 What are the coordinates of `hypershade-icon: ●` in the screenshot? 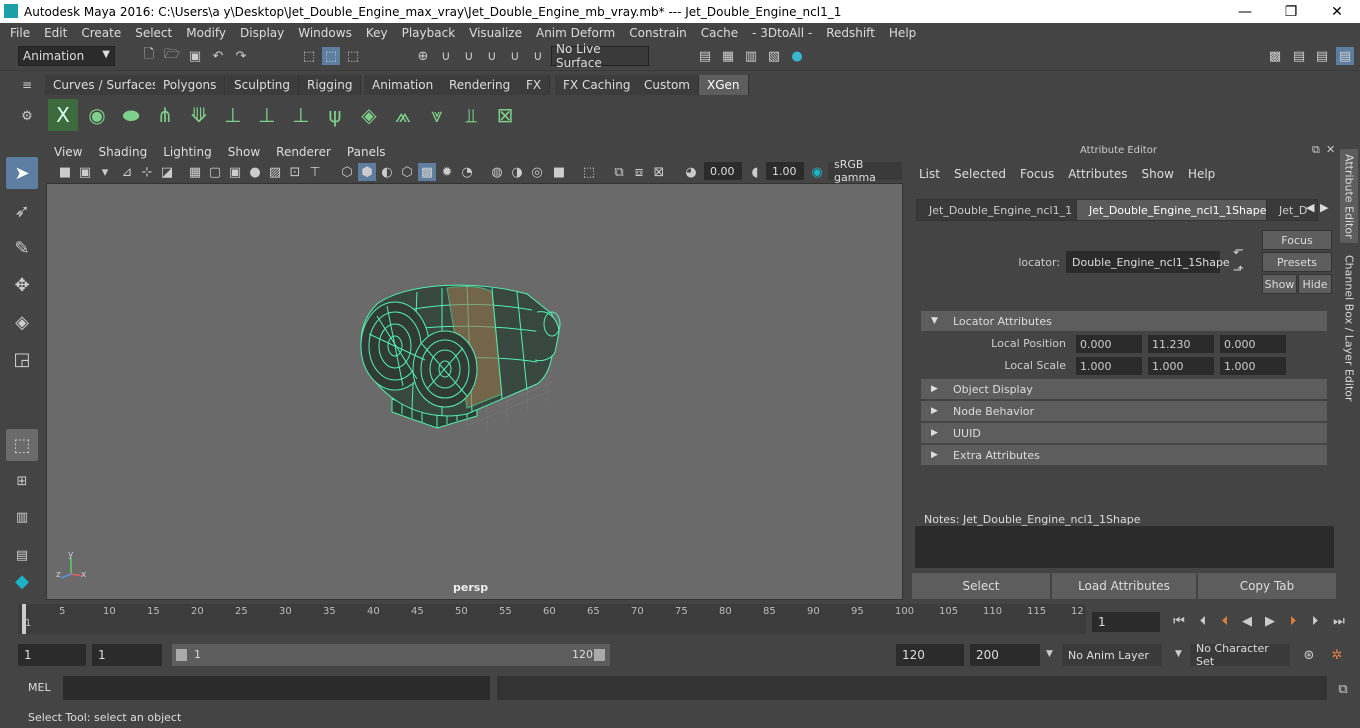 It's located at (797, 56).